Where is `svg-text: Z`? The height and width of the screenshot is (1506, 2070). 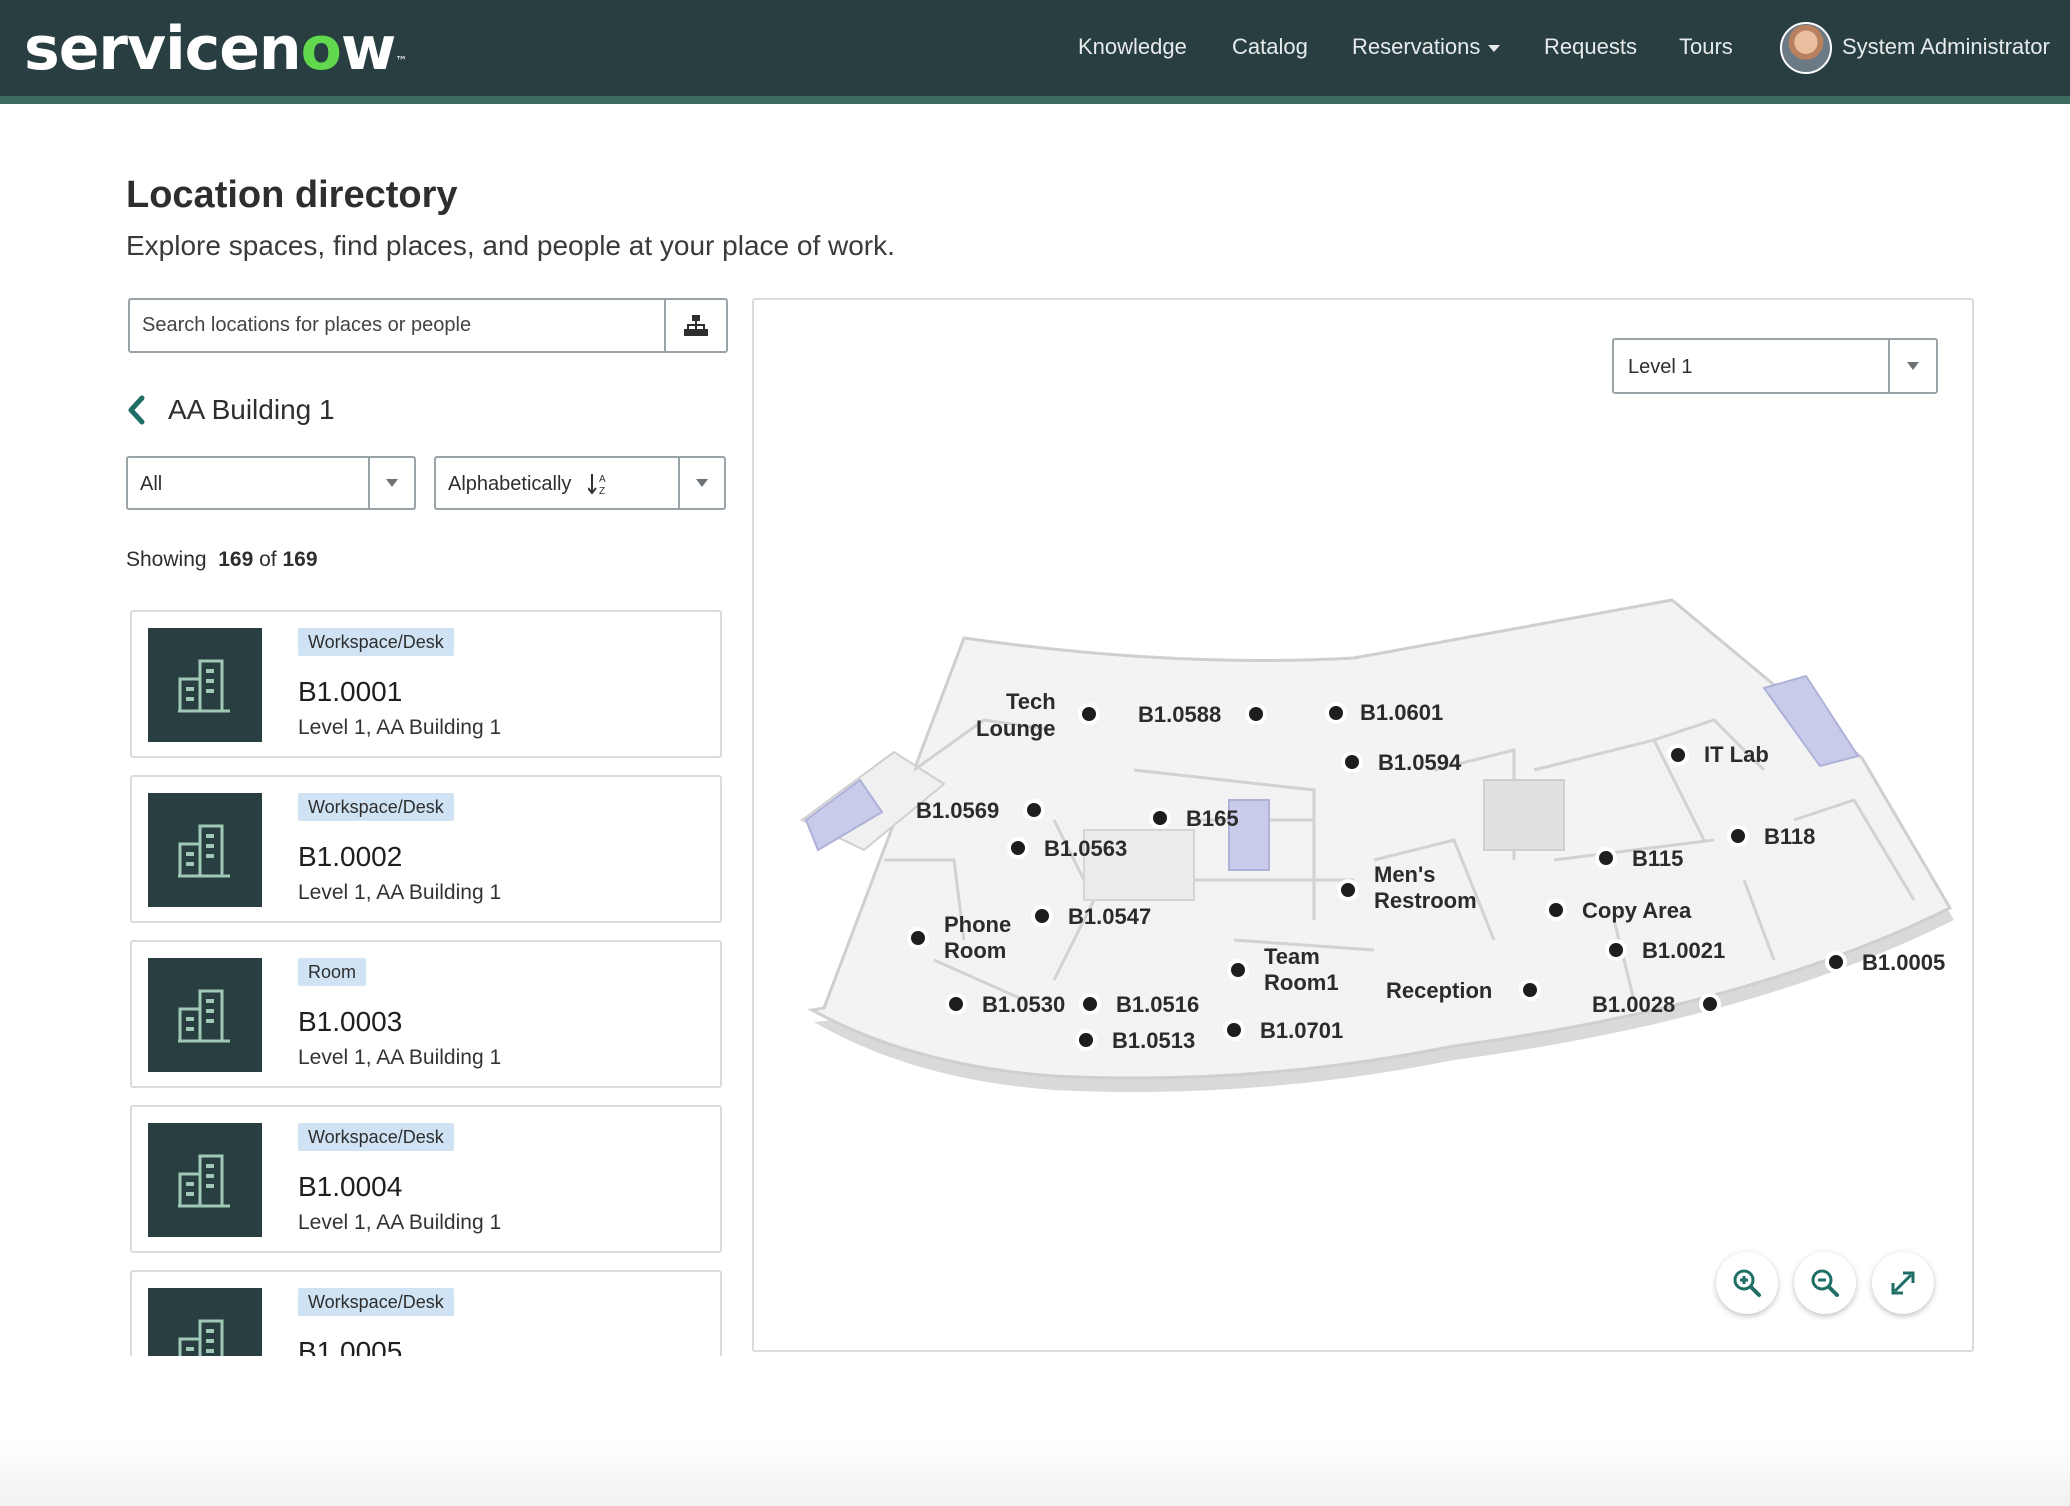 svg-text: Z is located at coordinates (602, 491).